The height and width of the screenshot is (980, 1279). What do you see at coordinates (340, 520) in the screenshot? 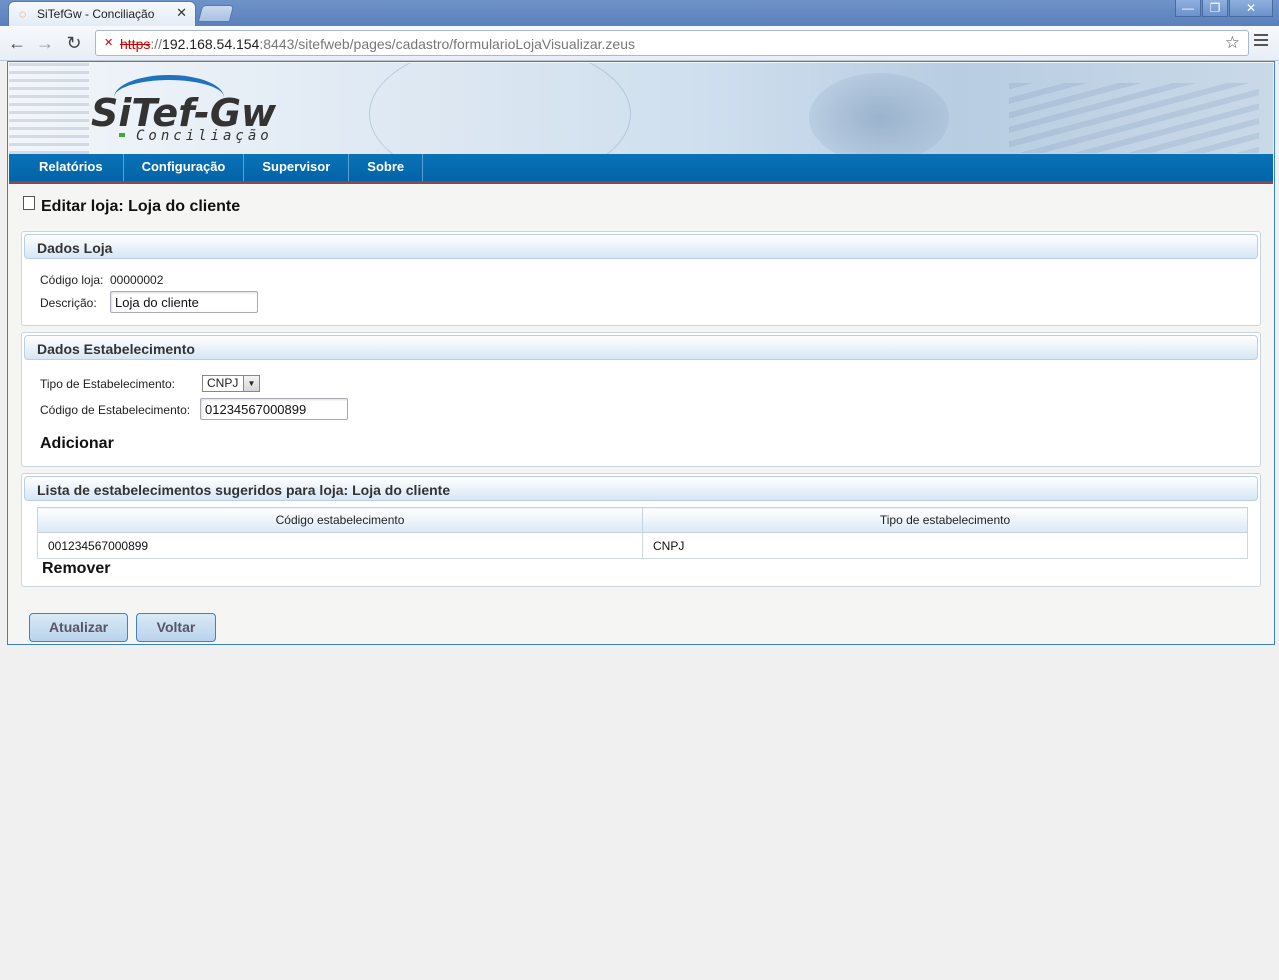
I see `column-header-codigo: Código estabelecimento` at bounding box center [340, 520].